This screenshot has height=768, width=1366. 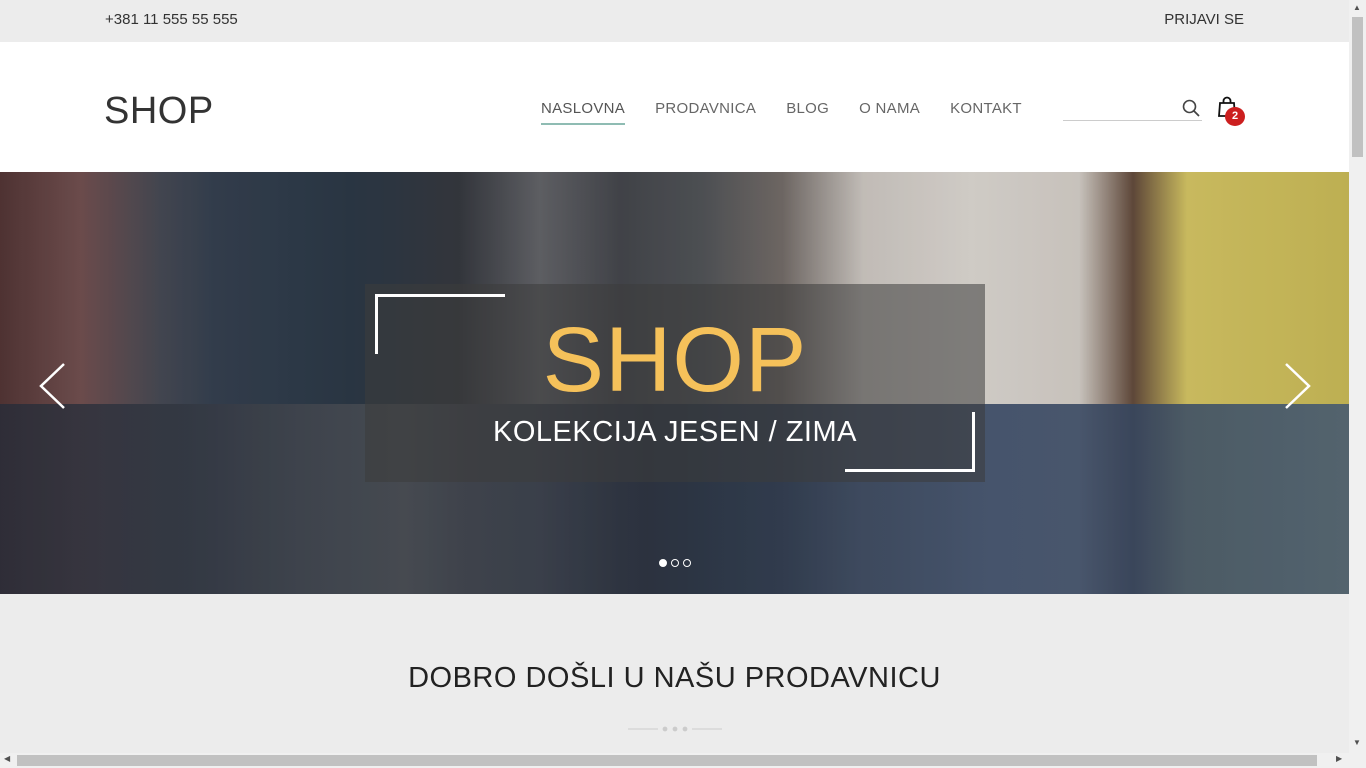 I want to click on nav-item-prodavnica: PRODAVNICA, so click(x=705, y=112).